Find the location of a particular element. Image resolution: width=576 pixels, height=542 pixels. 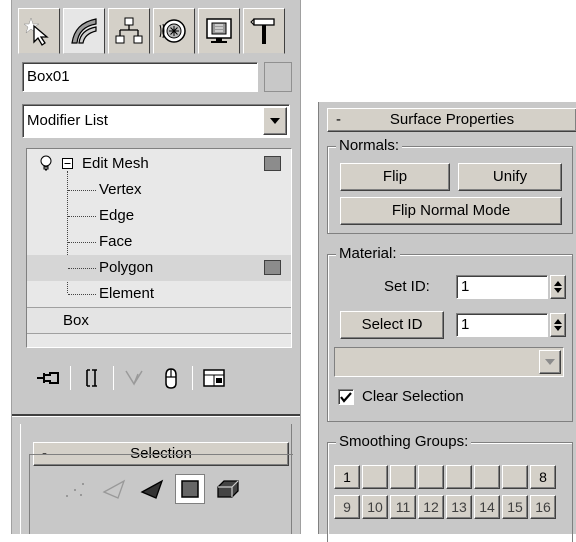

unify-button: Unify is located at coordinates (510, 177).